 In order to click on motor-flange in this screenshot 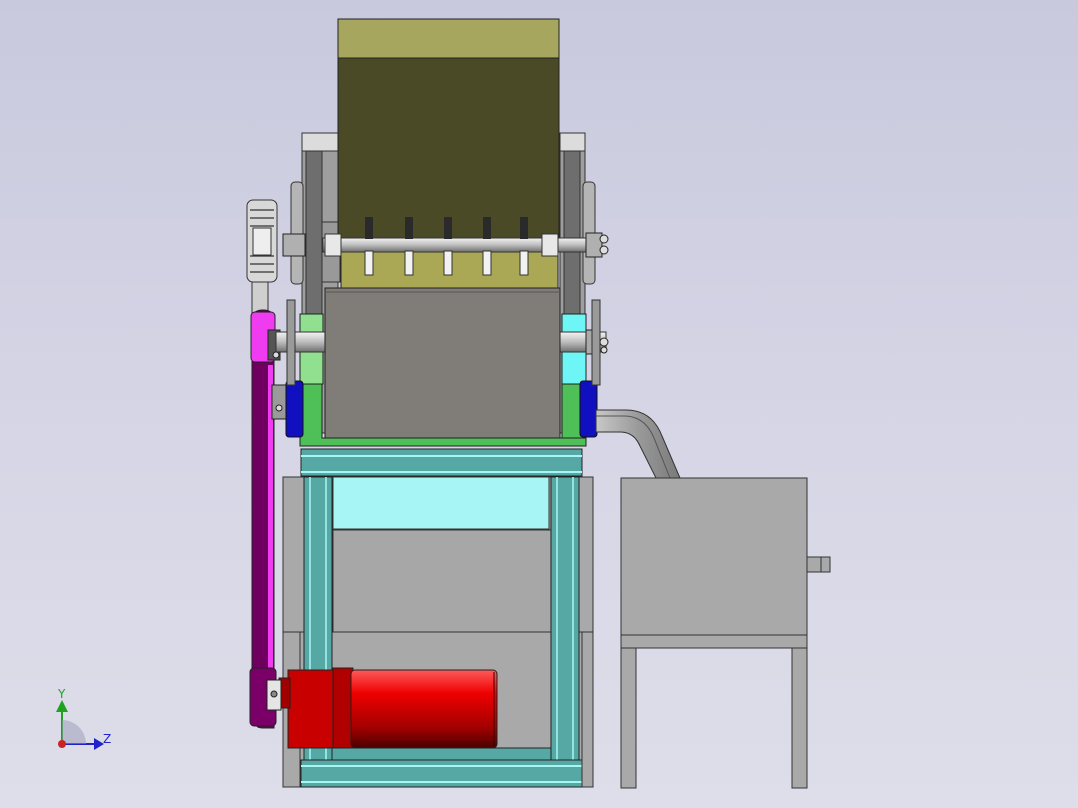, I will do `click(311, 709)`.